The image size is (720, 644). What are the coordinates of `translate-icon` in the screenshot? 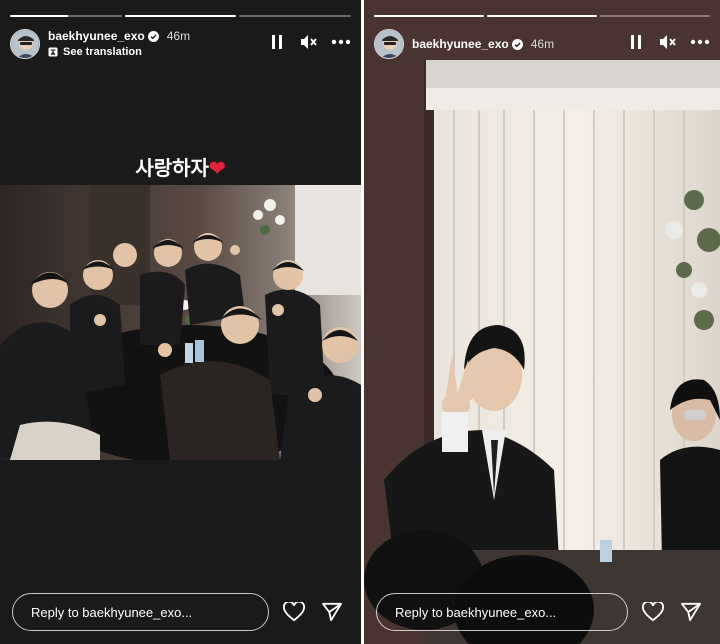 It's located at (53, 52).